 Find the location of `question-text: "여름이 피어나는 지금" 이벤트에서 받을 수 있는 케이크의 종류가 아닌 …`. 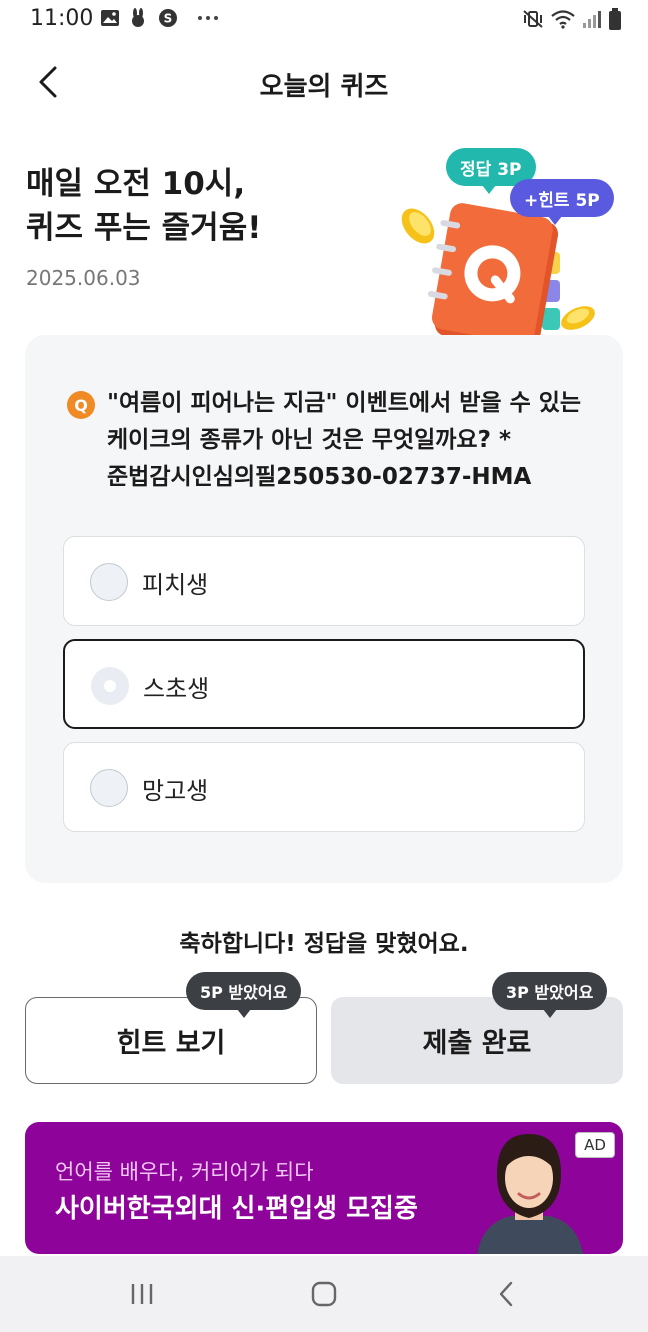

question-text: "여름이 피어나는 지금" 이벤트에서 받을 수 있는 케이크의 종류가 아닌 … is located at coordinates (344, 440).